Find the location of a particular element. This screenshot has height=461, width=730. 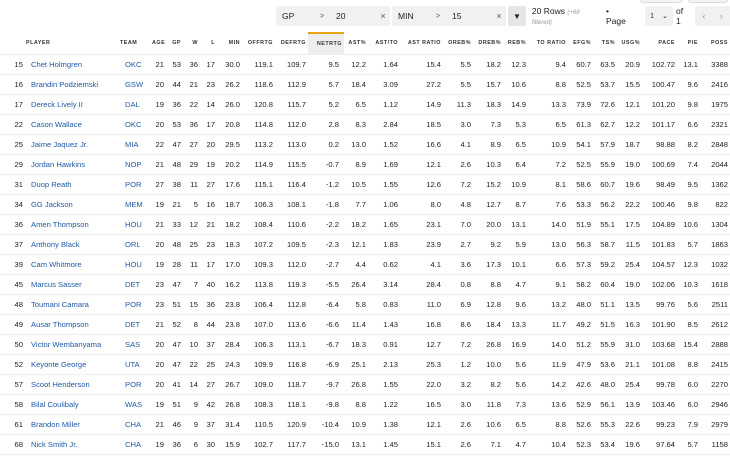

column-header-netrtg: NETRTG is located at coordinates (326, 43).